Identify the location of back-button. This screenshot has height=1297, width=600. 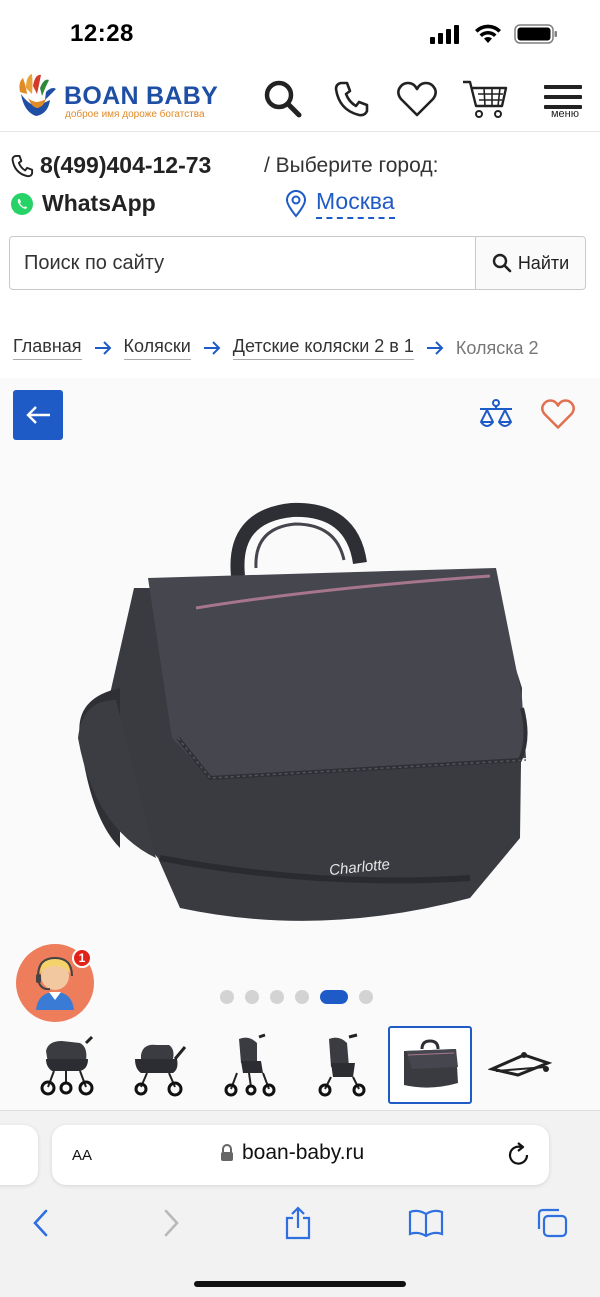
(38, 415).